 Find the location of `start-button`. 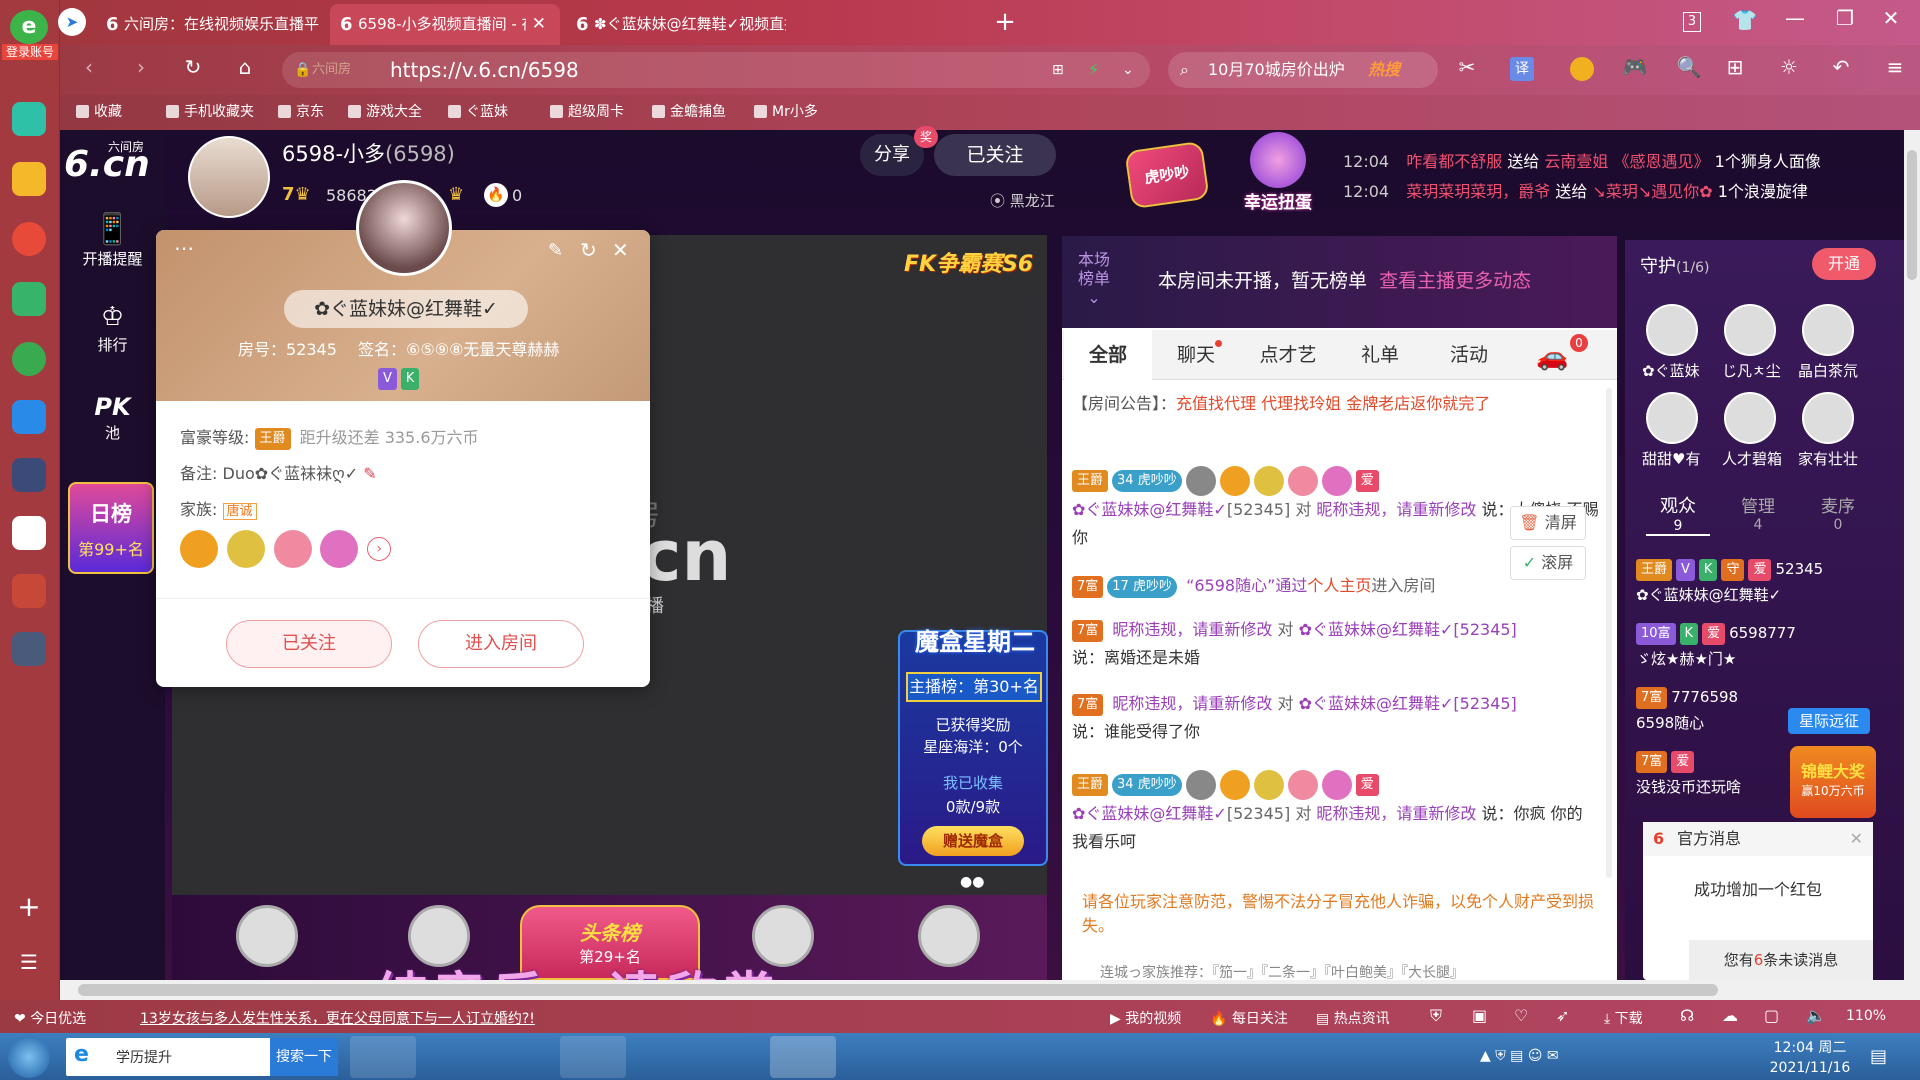

start-button is located at coordinates (29, 1057).